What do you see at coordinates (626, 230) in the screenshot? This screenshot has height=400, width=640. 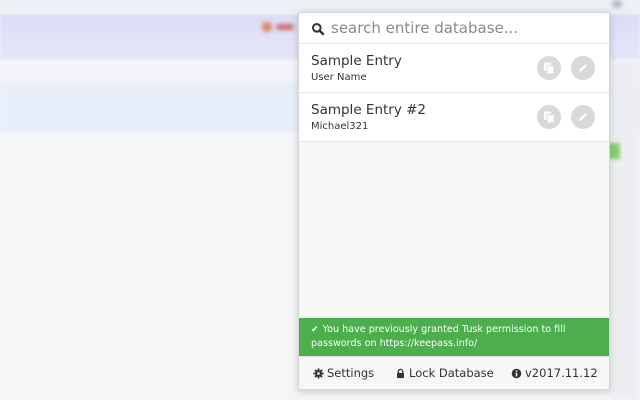 I see `page-edge-blurred` at bounding box center [626, 230].